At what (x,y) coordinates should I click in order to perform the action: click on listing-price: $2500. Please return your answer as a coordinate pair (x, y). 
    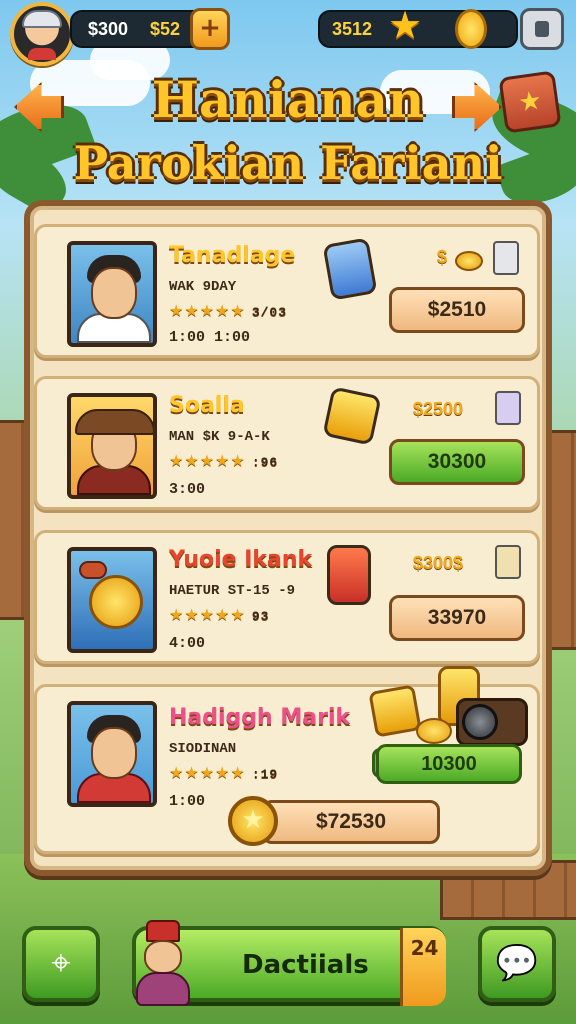
    Looking at the image, I should click on (438, 409).